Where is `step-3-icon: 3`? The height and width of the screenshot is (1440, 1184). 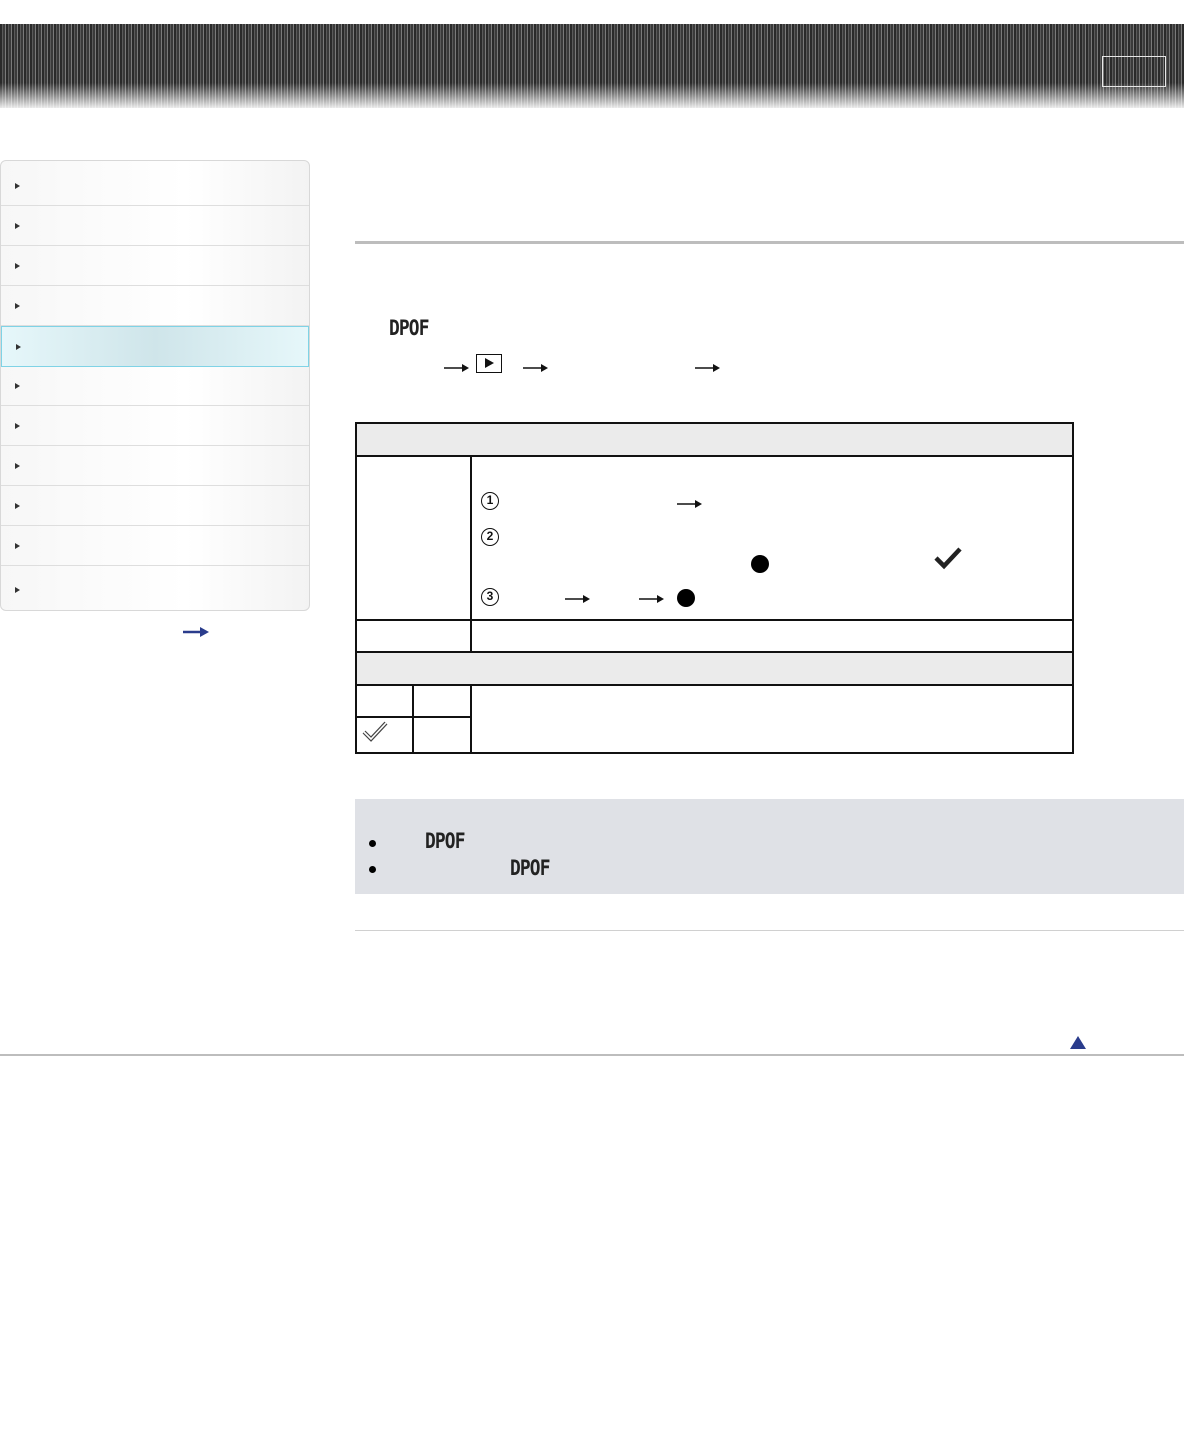
step-3-icon: 3 is located at coordinates (490, 597).